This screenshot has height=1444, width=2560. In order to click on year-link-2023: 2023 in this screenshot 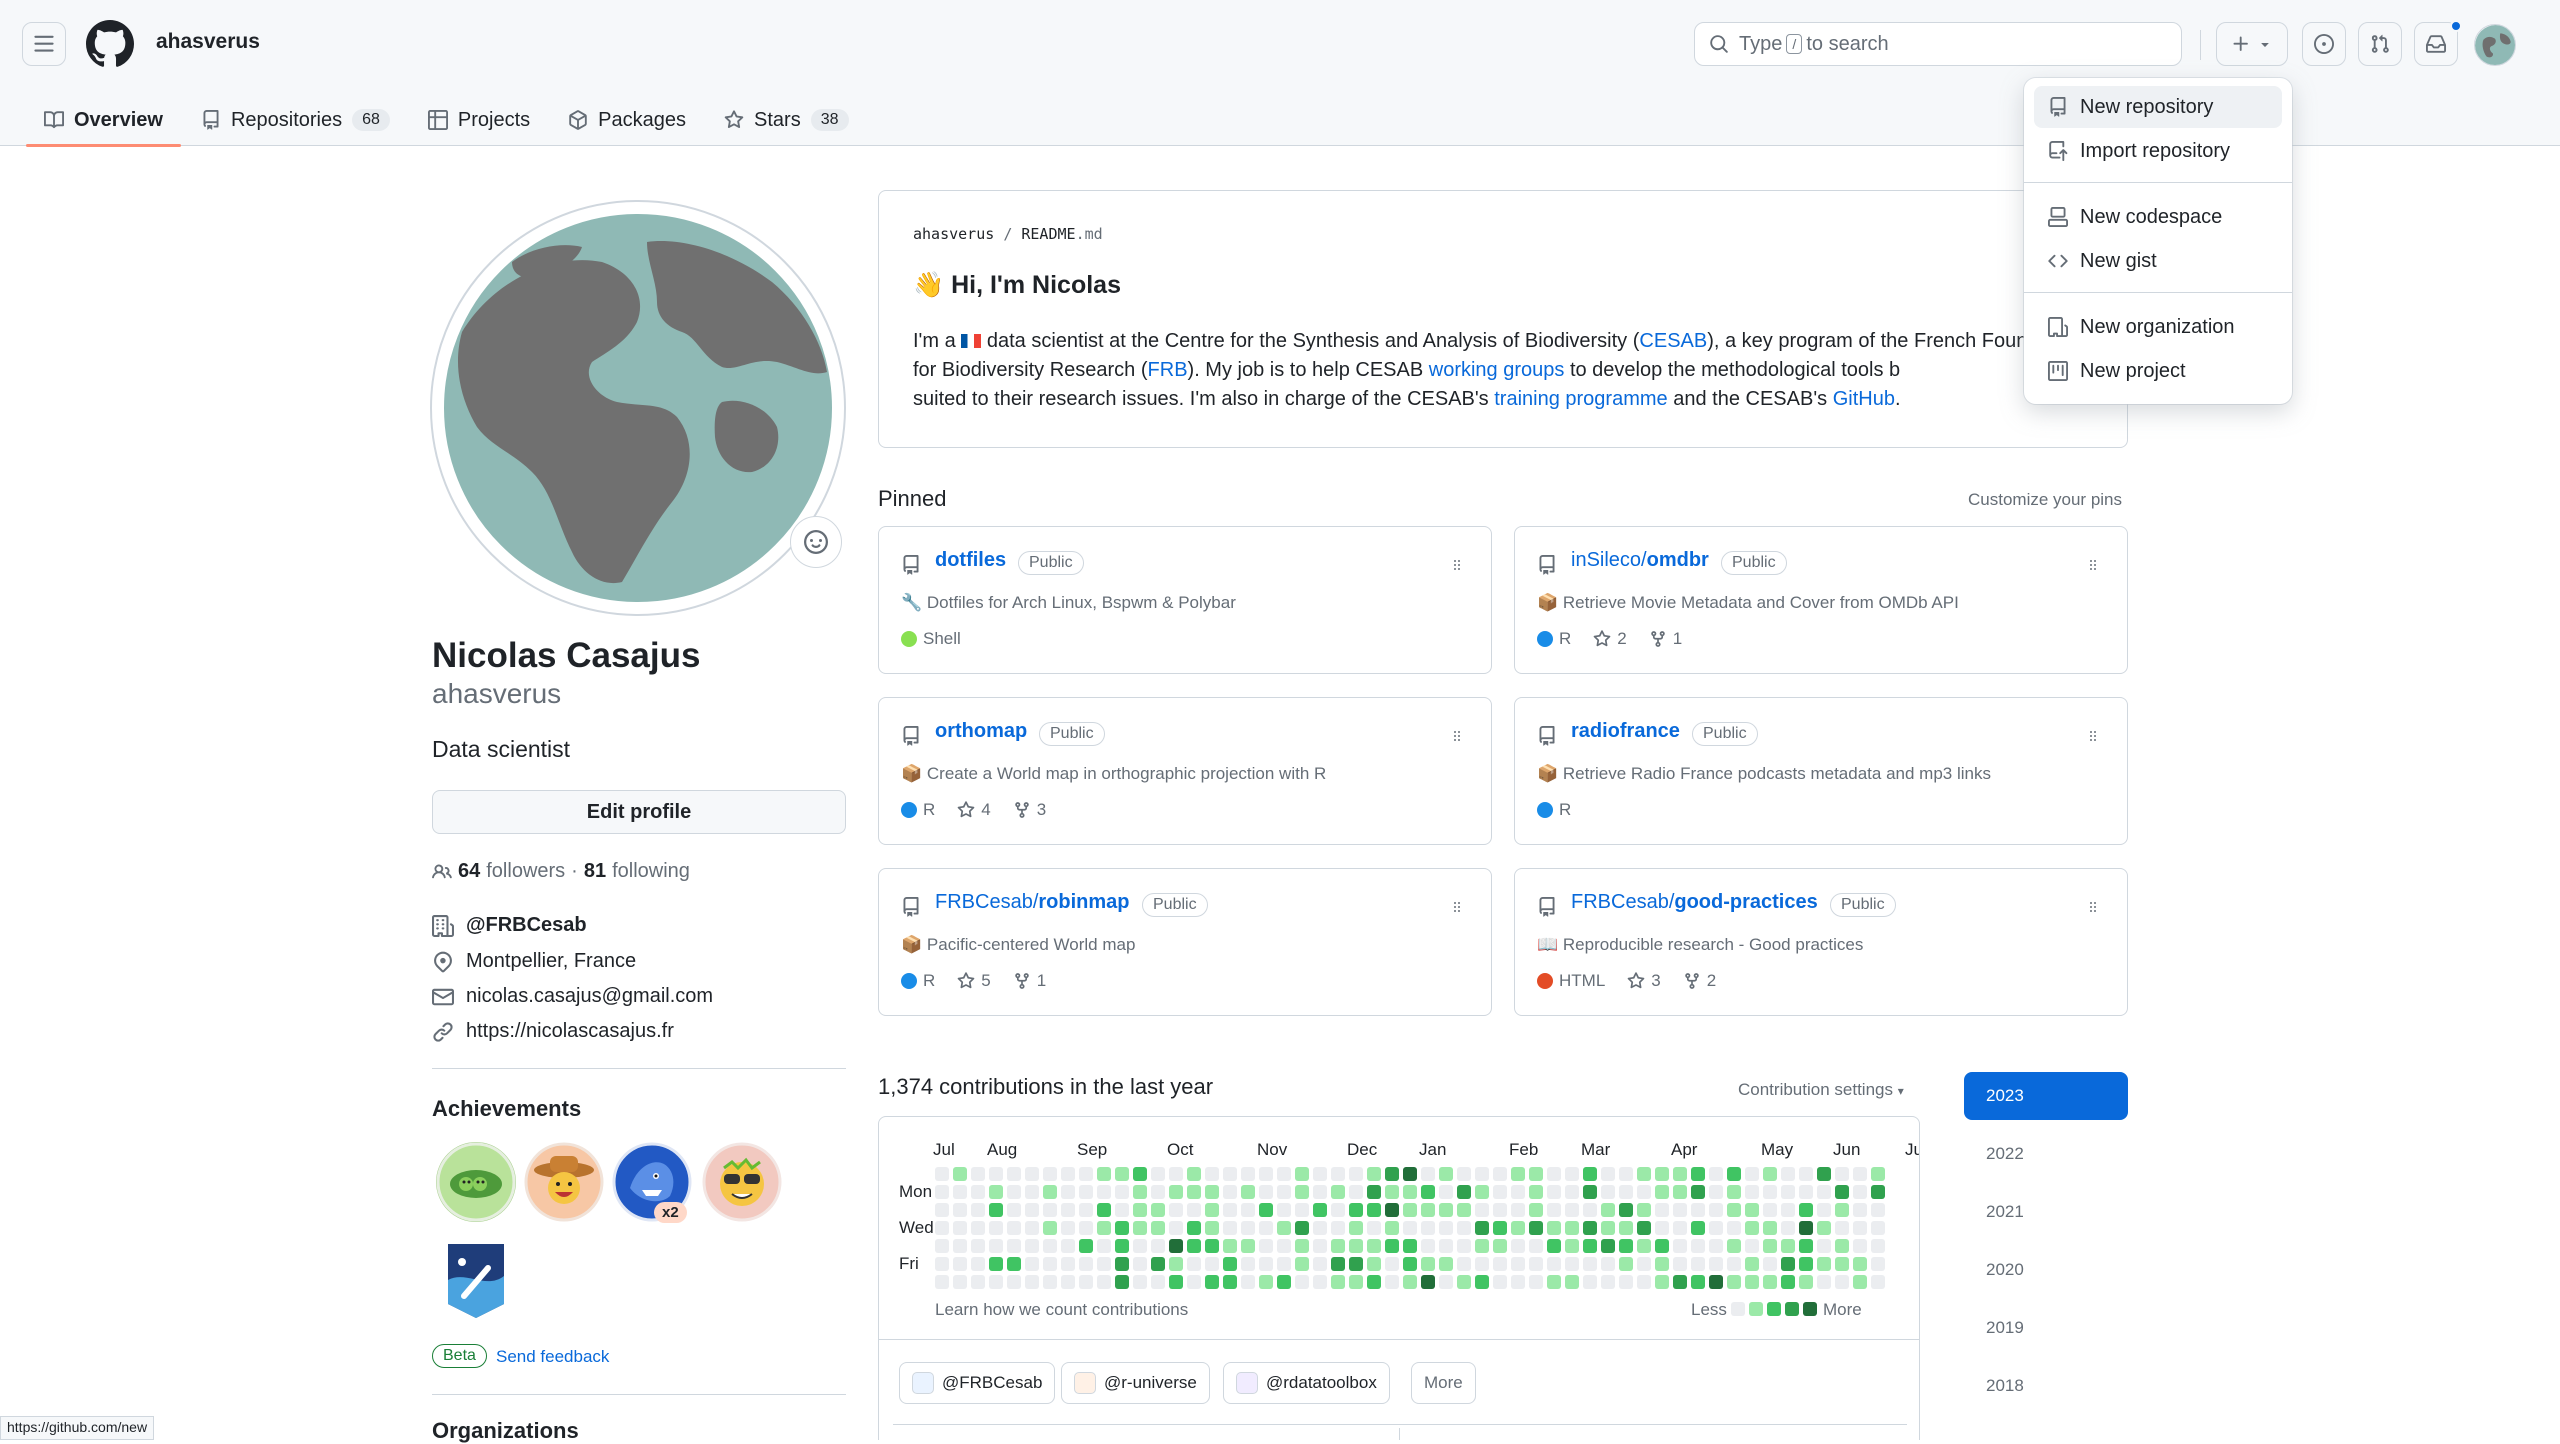, I will do `click(2046, 1096)`.